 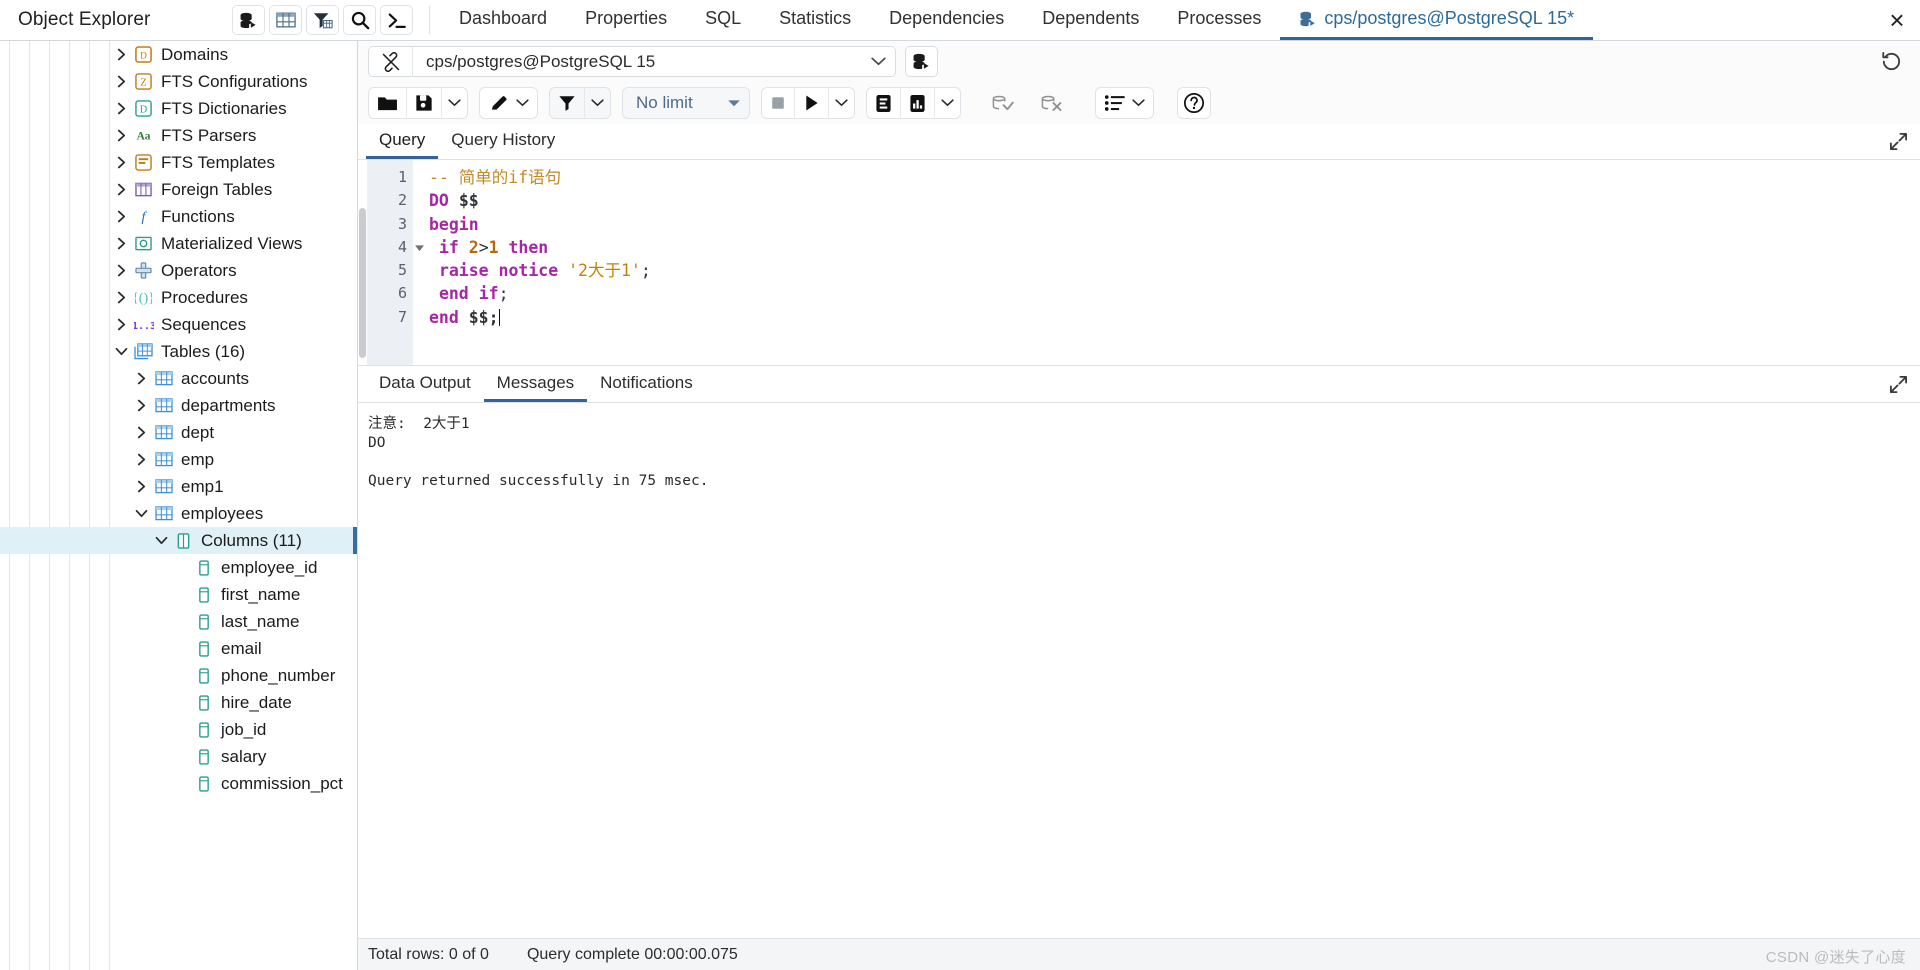 What do you see at coordinates (429, 20) in the screenshot?
I see `toolbar-divider` at bounding box center [429, 20].